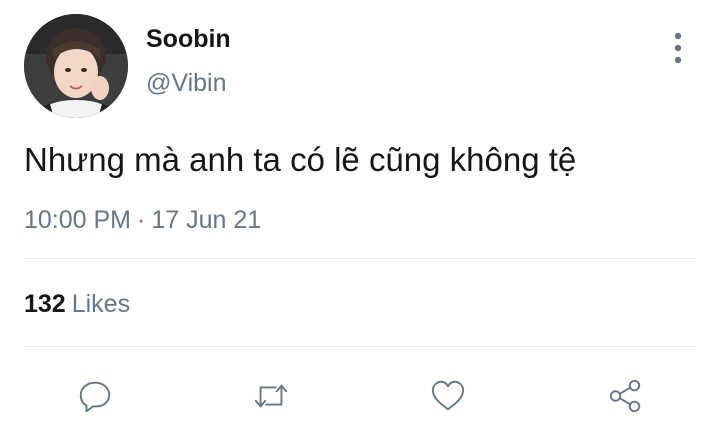 This screenshot has height=443, width=720. I want to click on reply-button, so click(95, 396).